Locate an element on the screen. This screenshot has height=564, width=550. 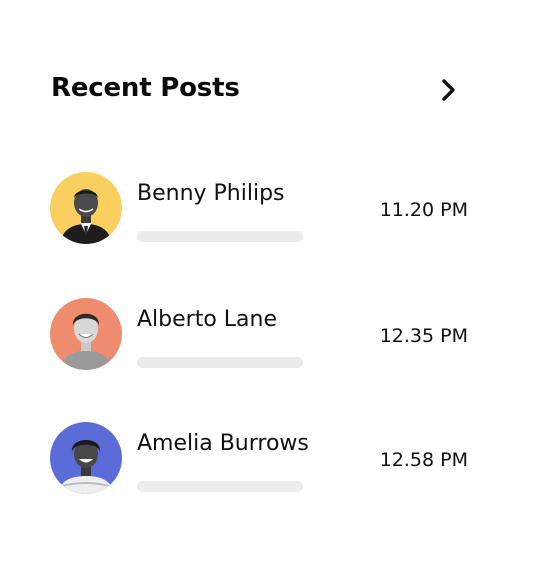
author-name: Alberto Lane is located at coordinates (207, 319).